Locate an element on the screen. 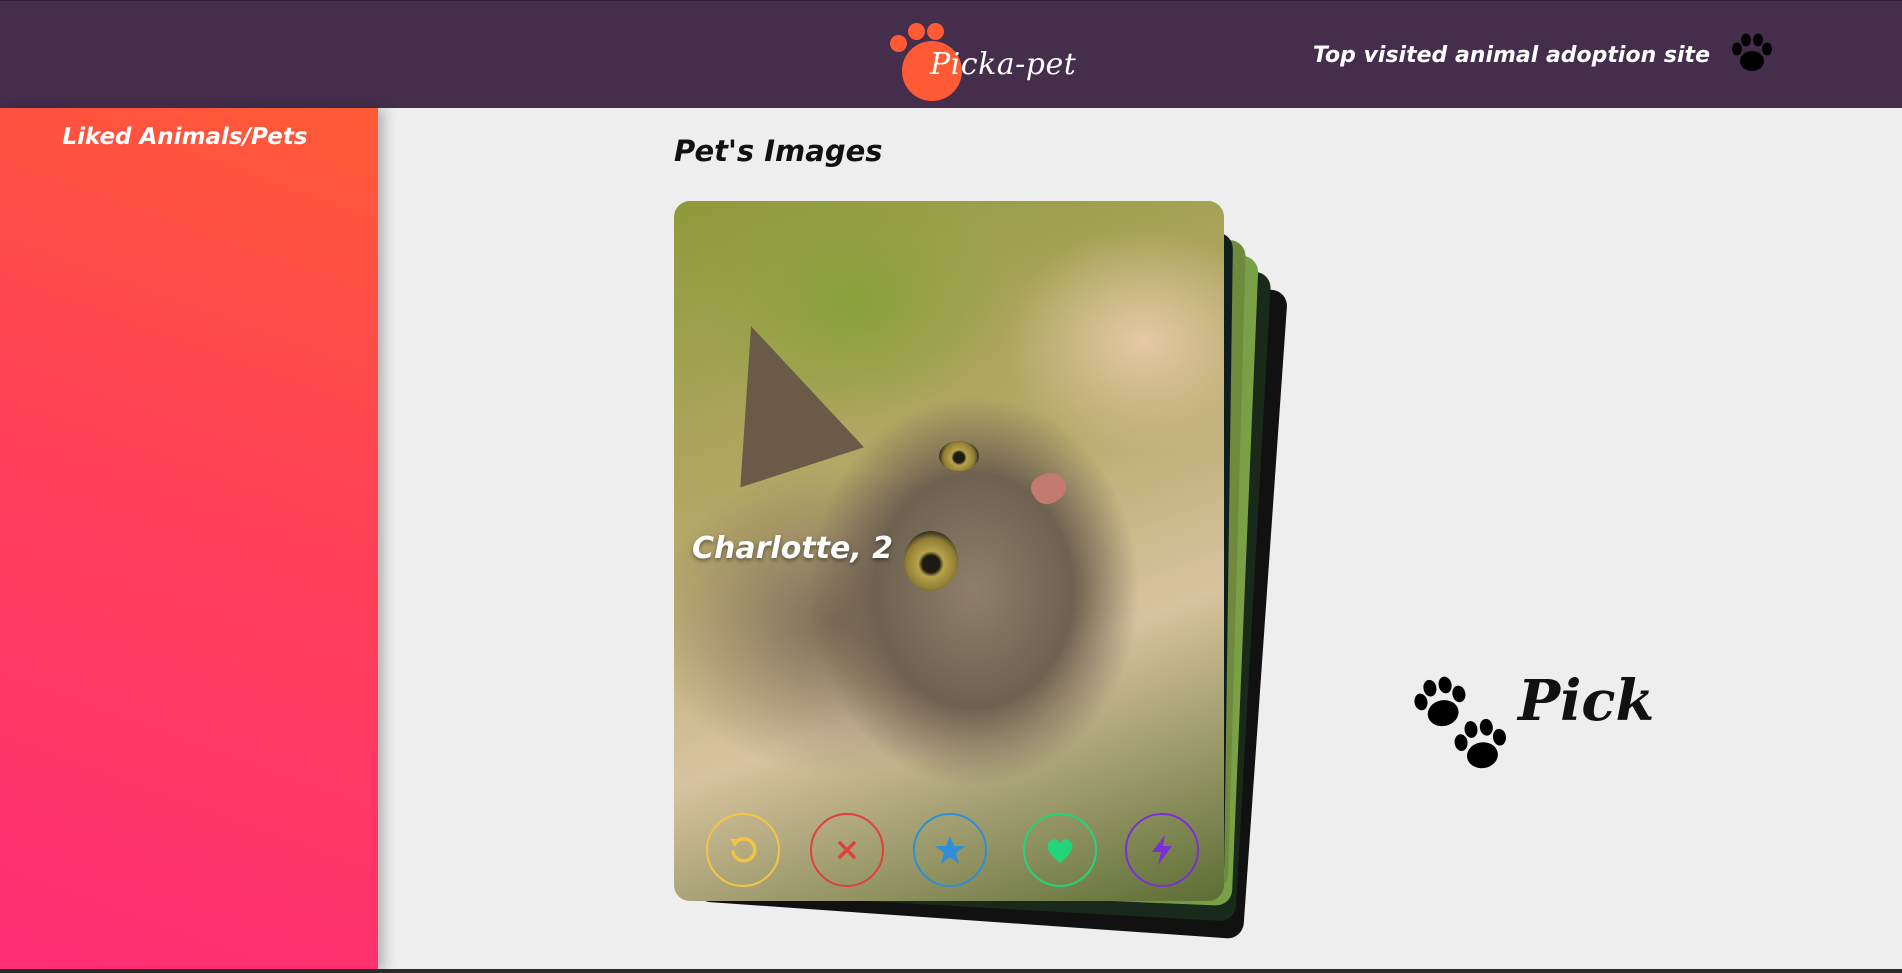  star-icon is located at coordinates (950, 850).